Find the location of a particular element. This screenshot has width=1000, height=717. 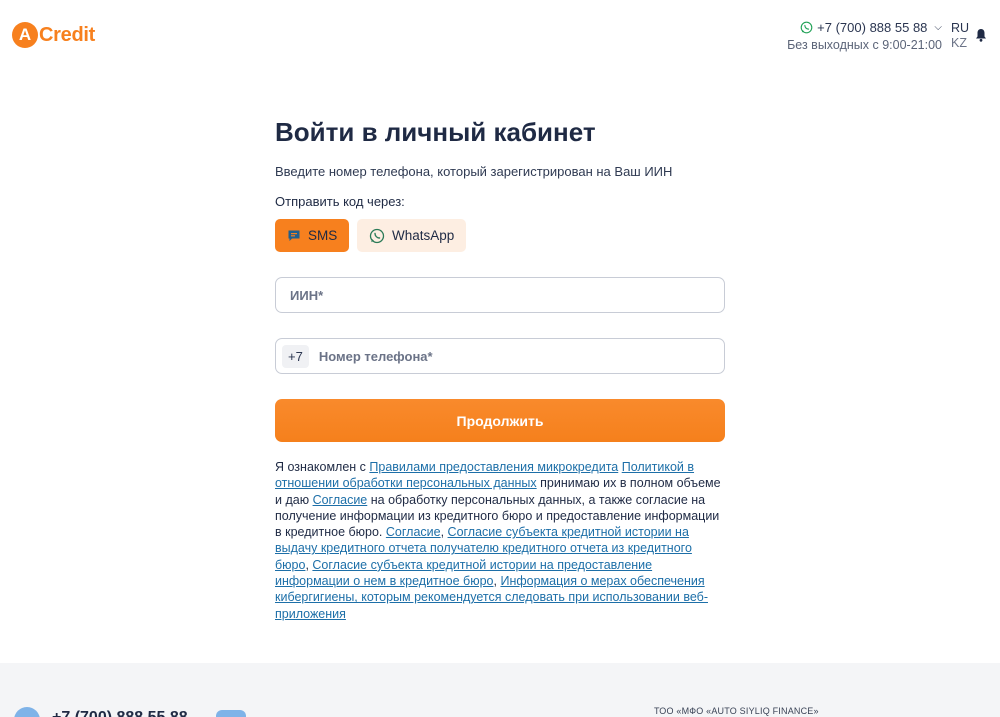

chat-icon is located at coordinates (231, 713).